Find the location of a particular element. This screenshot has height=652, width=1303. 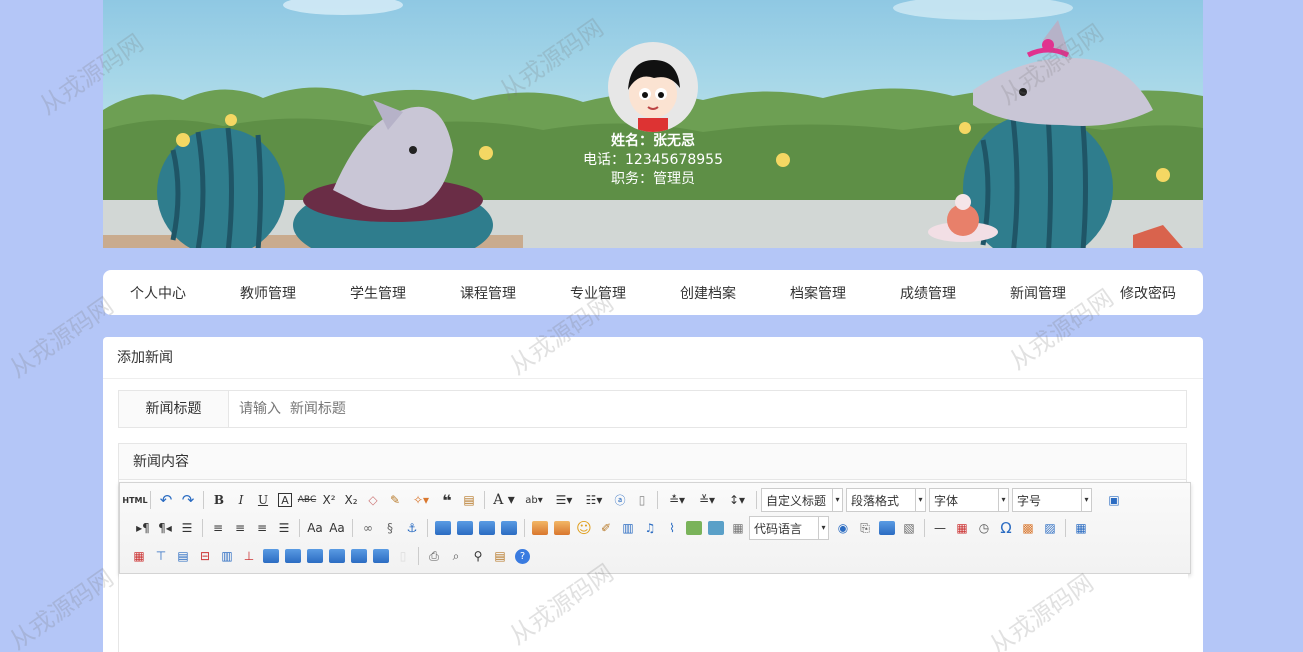

image-center-icon is located at coordinates (509, 528).